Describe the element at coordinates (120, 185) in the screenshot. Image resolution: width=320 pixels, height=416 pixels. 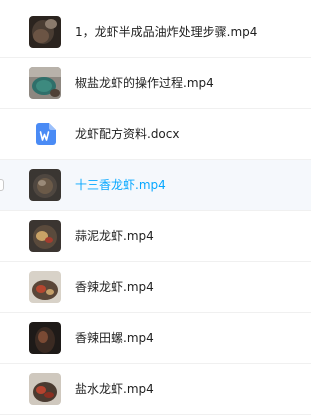
I see `file-name: 十三香龙虾.mp4` at that location.